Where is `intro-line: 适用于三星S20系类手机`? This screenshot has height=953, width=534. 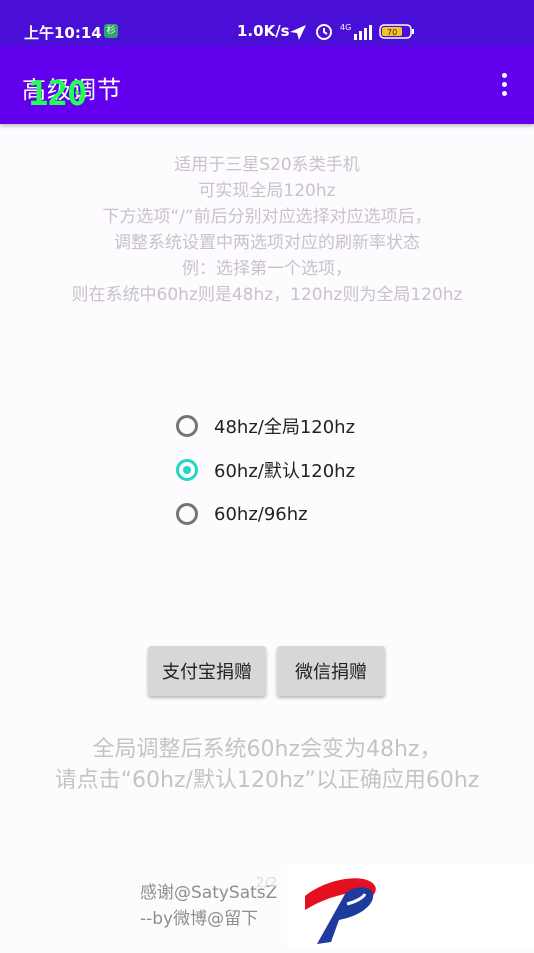
intro-line: 适用于三星S20系类手机 is located at coordinates (267, 165).